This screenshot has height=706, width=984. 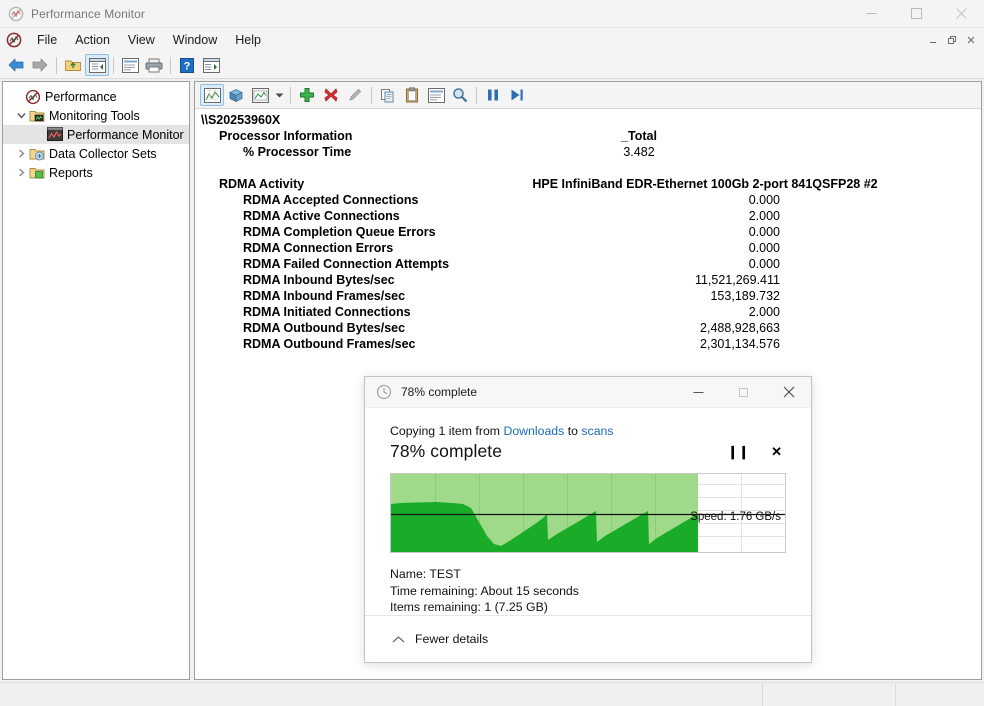 What do you see at coordinates (321, 216) in the screenshot?
I see `report-counter-label: RDMA Active Connections` at bounding box center [321, 216].